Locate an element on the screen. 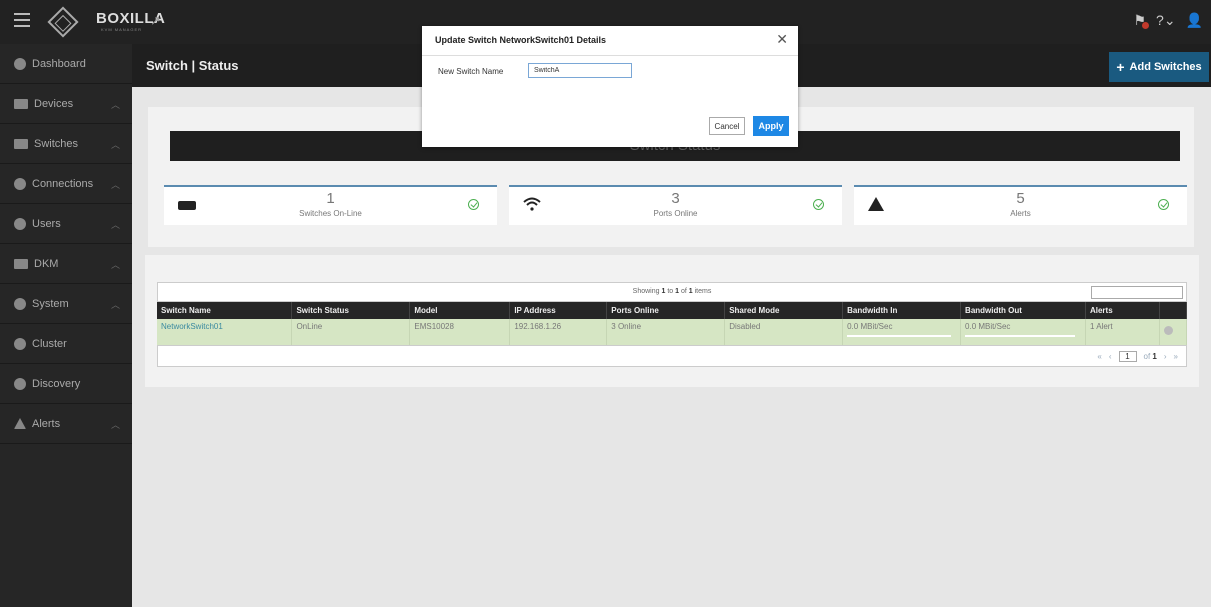  card-switches-online: 1 Switches On-Line is located at coordinates (330, 205).